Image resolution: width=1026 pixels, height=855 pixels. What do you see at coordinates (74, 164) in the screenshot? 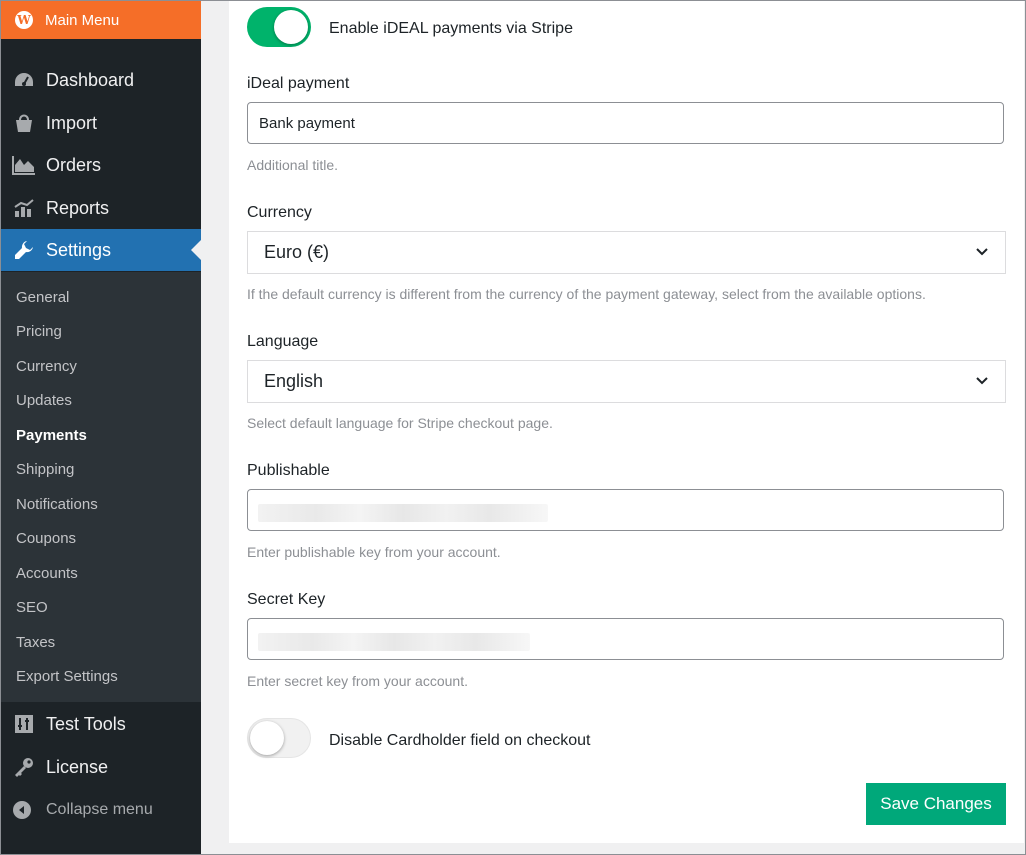
I see `sidebar-item-label: Orders` at bounding box center [74, 164].